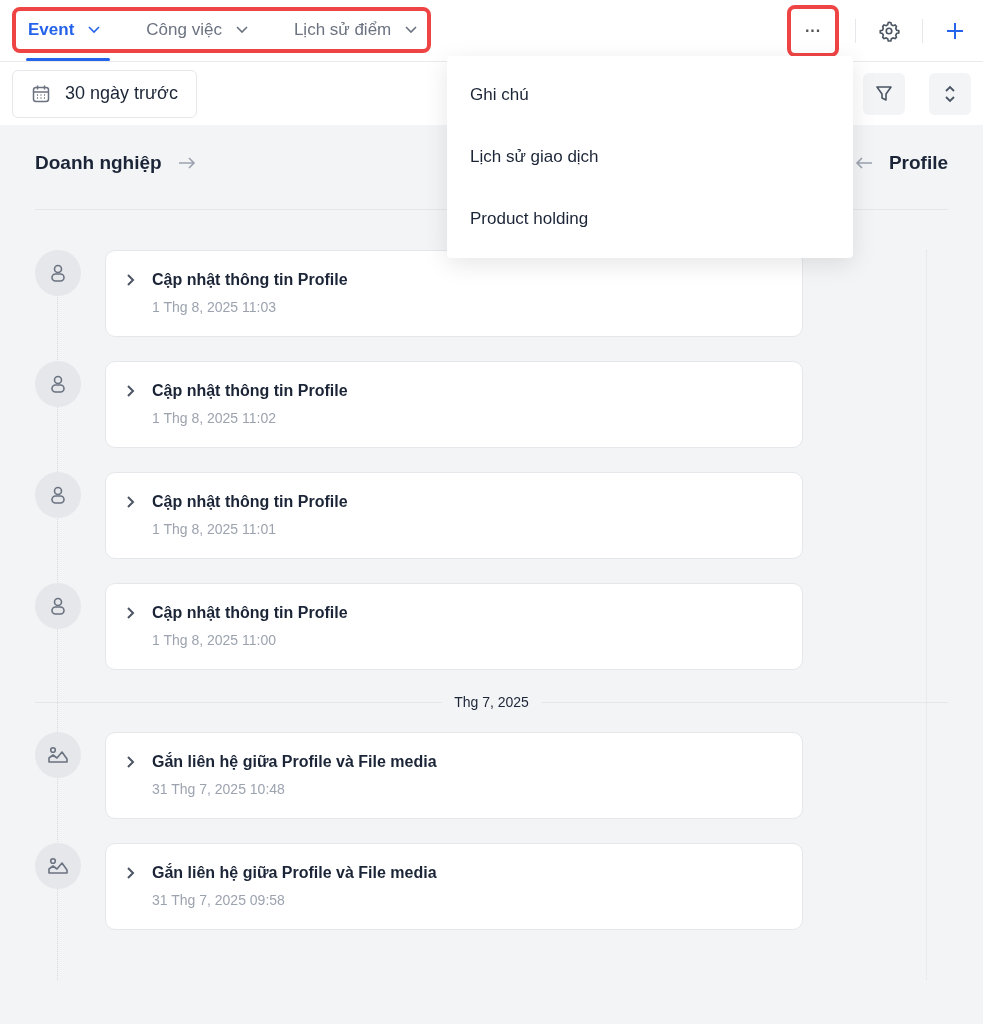 Image resolution: width=983 pixels, height=1024 pixels. What do you see at coordinates (41, 93) in the screenshot?
I see `calendar-icon` at bounding box center [41, 93].